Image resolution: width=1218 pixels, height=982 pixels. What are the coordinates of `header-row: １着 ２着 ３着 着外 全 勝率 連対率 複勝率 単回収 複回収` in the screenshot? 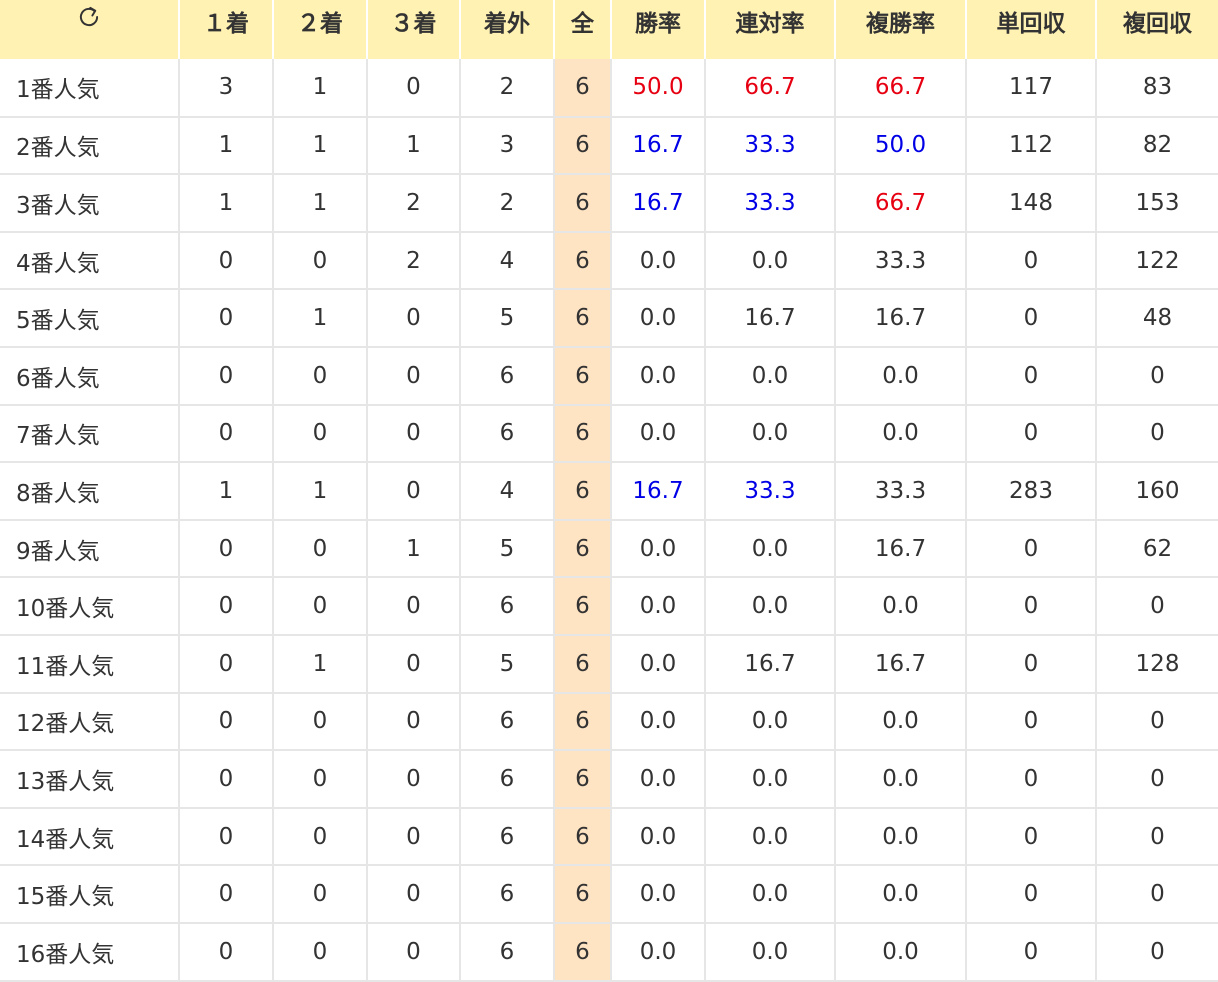 It's located at (609, 29).